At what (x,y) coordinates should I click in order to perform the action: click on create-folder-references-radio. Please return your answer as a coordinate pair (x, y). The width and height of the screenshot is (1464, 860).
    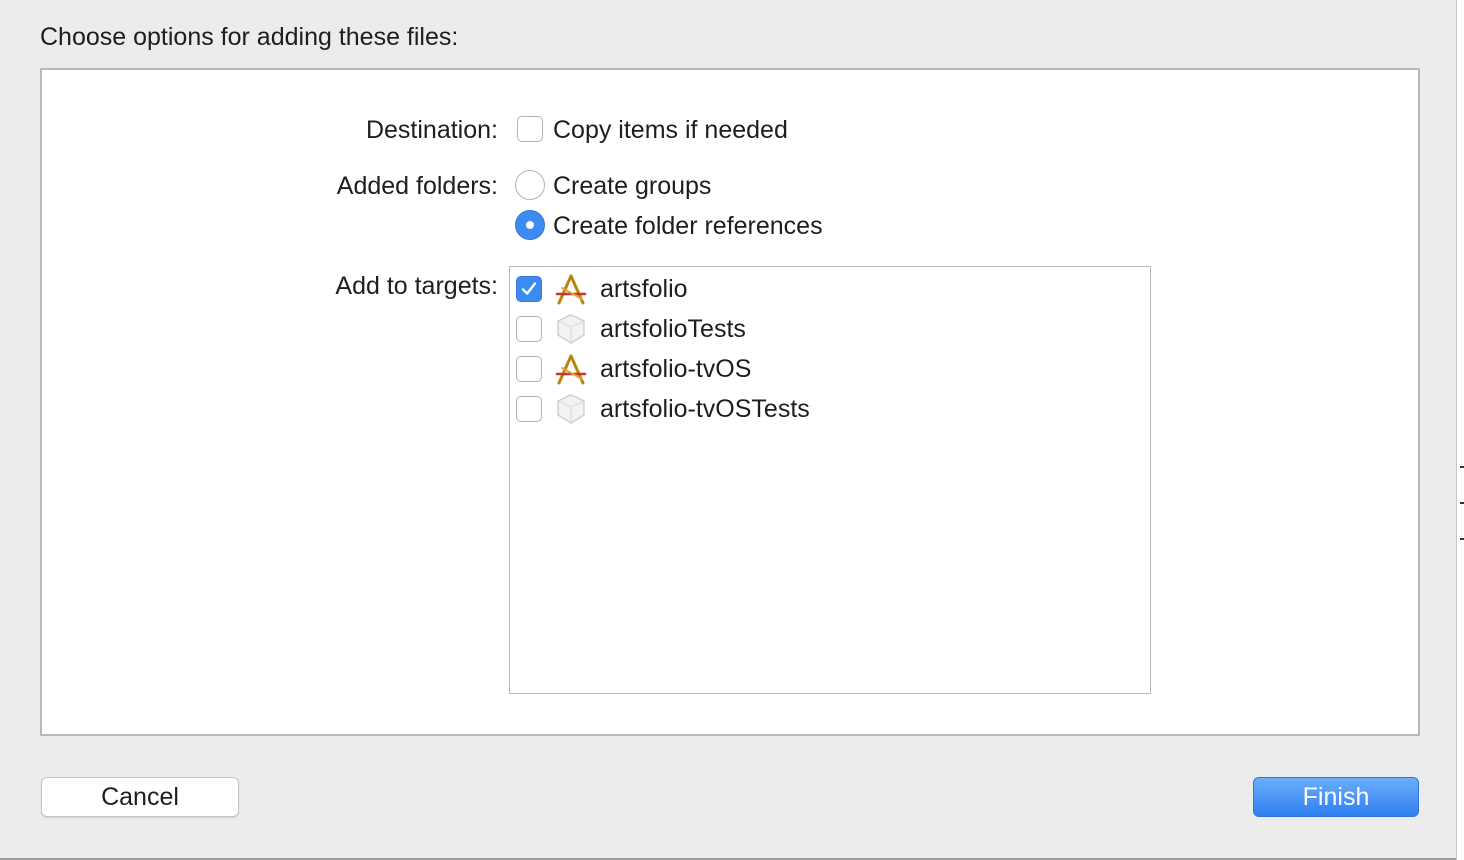
    Looking at the image, I should click on (530, 225).